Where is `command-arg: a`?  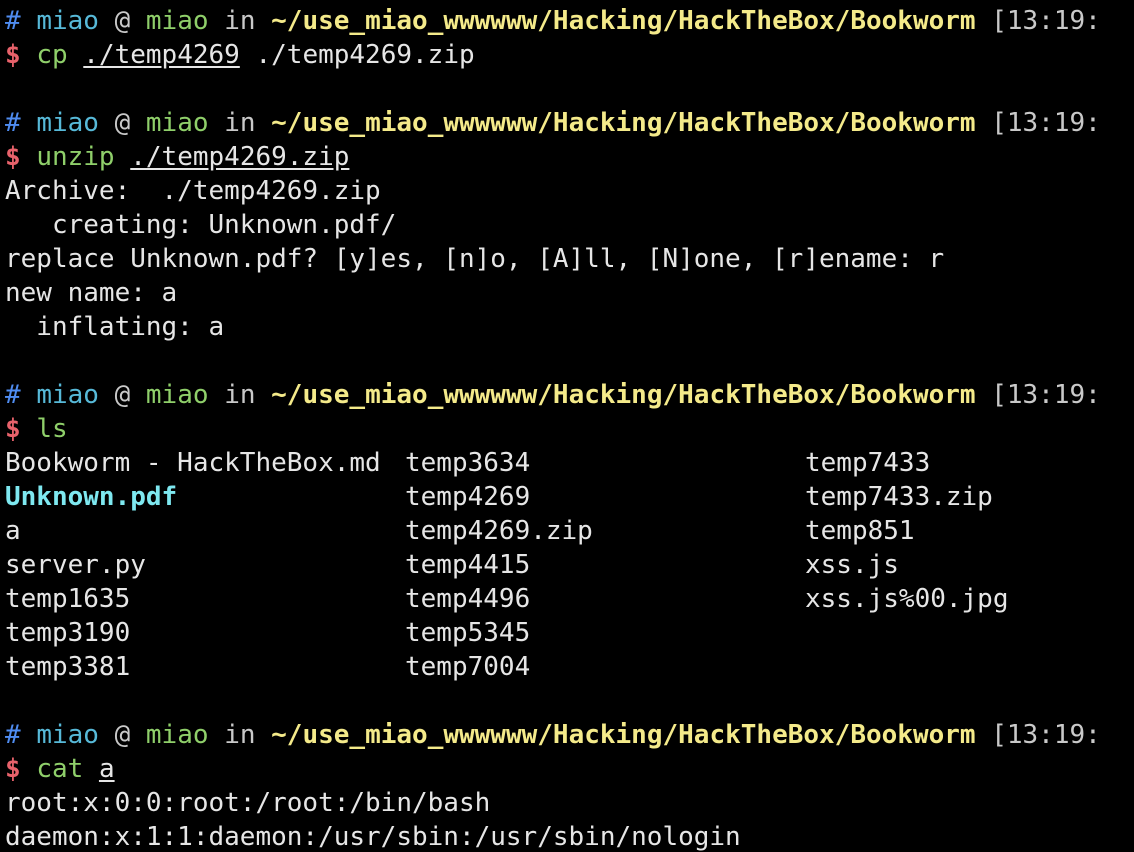 command-arg: a is located at coordinates (106, 769).